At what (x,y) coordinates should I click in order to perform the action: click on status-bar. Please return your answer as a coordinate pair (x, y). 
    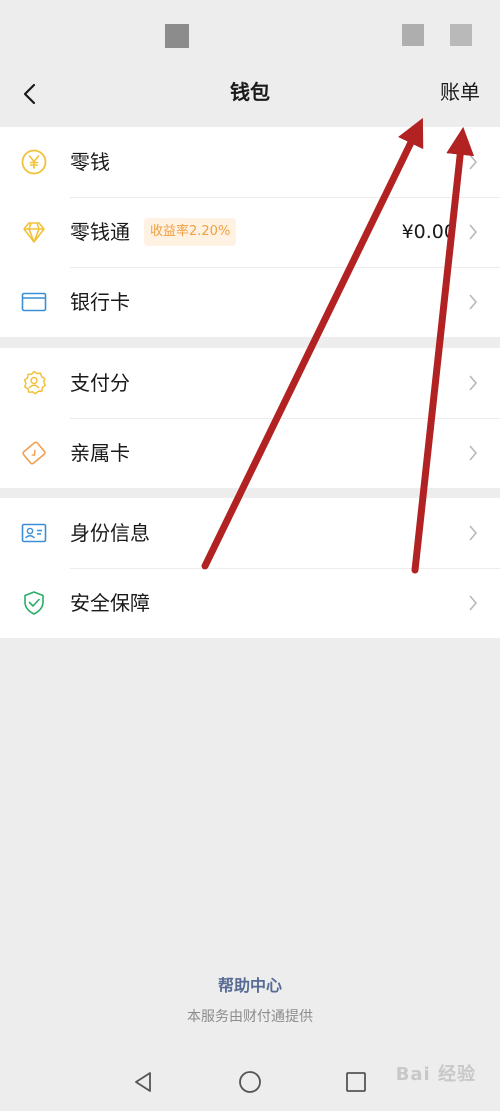
    Looking at the image, I should click on (250, 35).